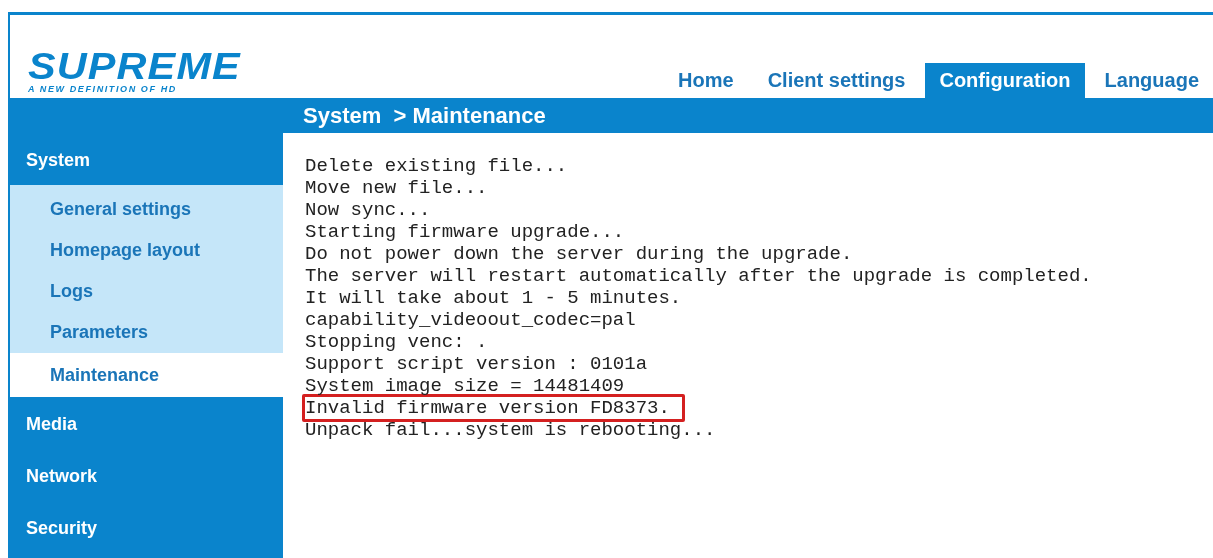 This screenshot has height=558, width=1213. What do you see at coordinates (103, 89) in the screenshot?
I see `logo-tagline: A NEW DEFINITION OF HD` at bounding box center [103, 89].